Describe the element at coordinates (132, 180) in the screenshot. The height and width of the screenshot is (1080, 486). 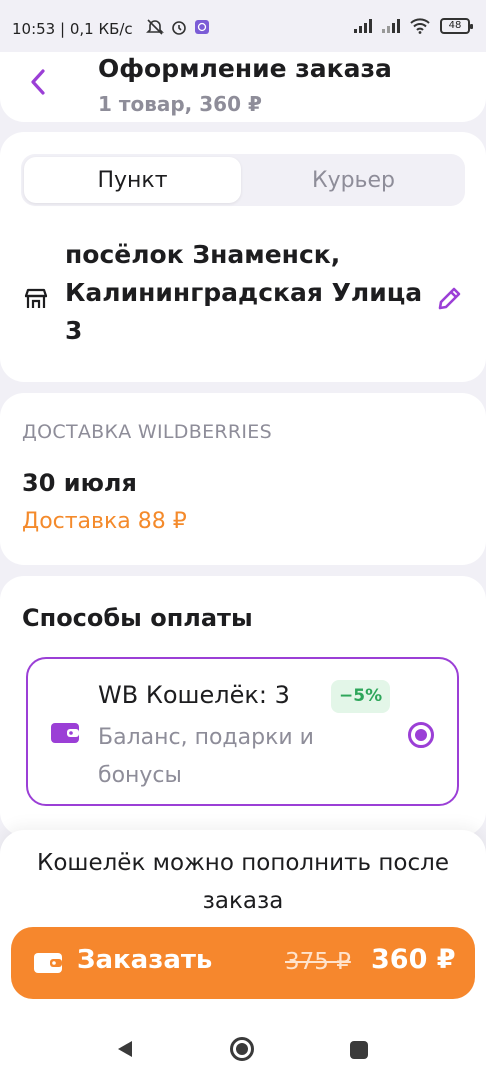
I see `tab-pickup: Пункт` at that location.